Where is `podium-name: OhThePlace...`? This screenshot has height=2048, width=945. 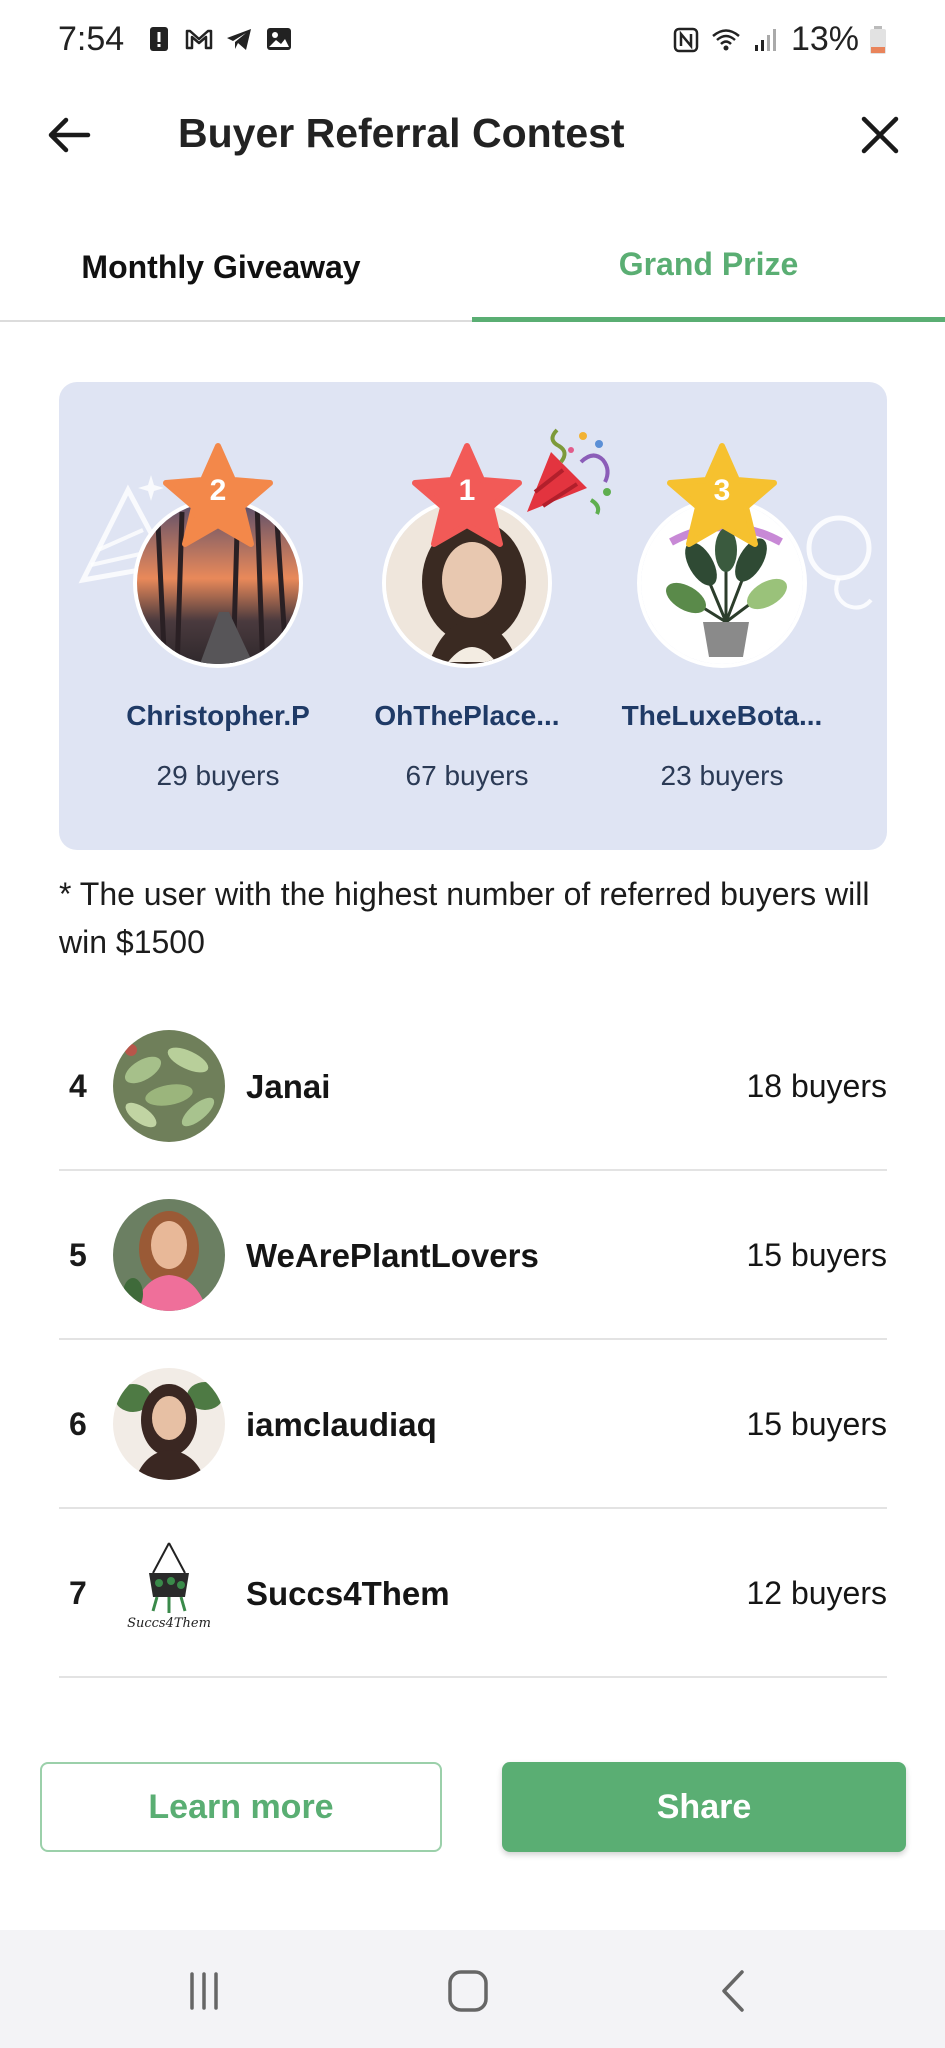
podium-name: OhThePlace... is located at coordinates (467, 715).